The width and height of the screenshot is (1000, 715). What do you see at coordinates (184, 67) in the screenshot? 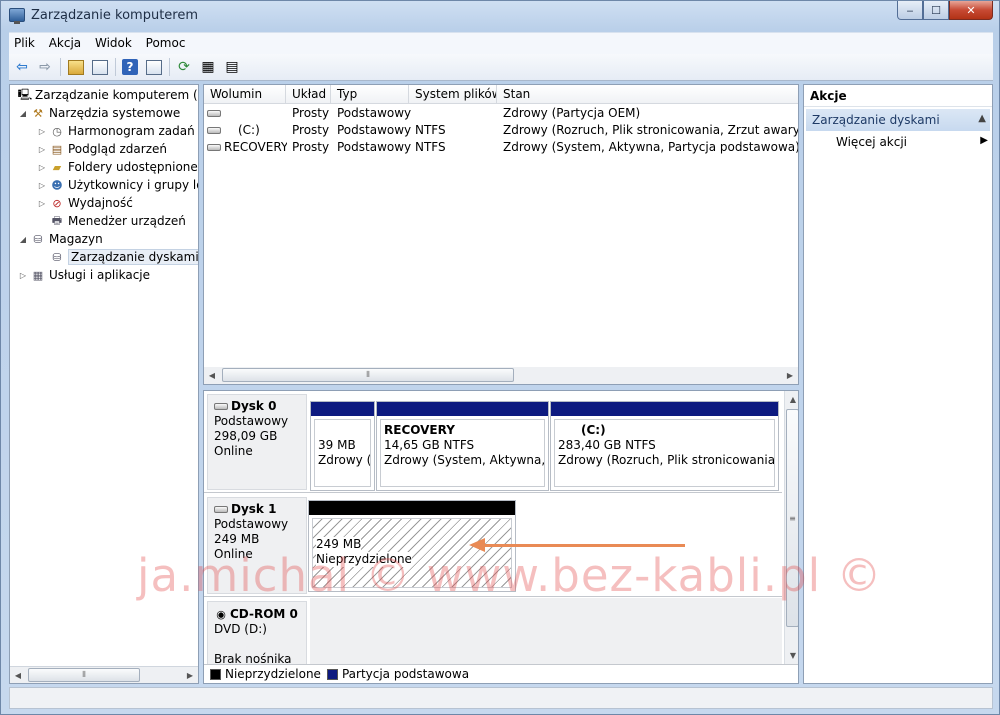
I see `refresh-icon: ⟳` at bounding box center [184, 67].